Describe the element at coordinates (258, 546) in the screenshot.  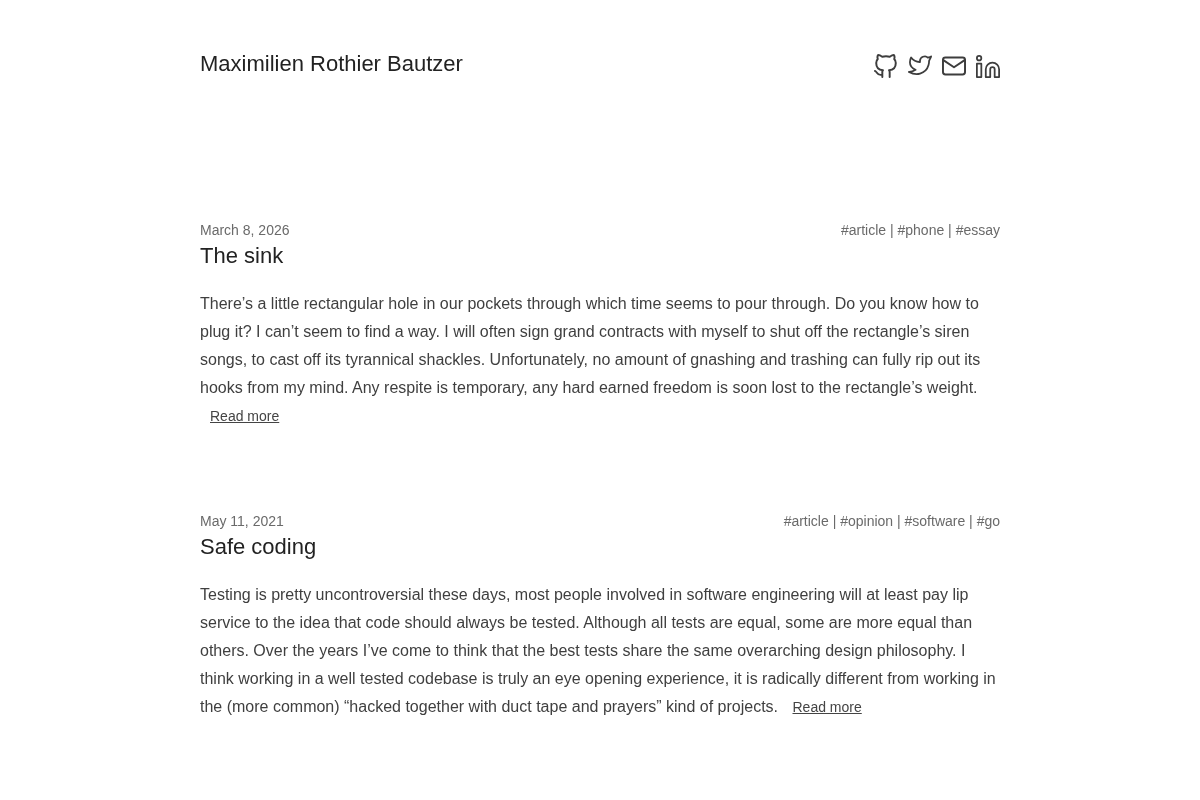
I see `post-title-link: Safe coding` at that location.